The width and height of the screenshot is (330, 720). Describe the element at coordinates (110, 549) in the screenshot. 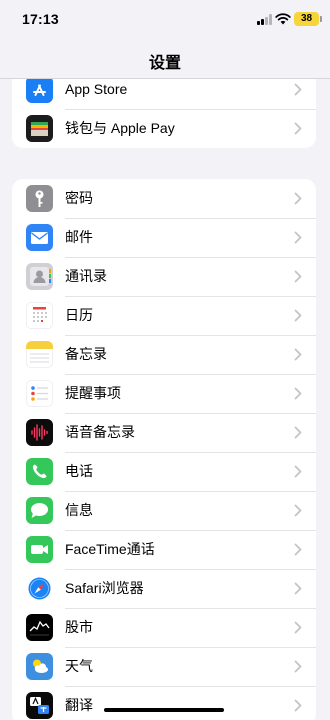

I see `settings-row-label: FaceTime通话` at that location.